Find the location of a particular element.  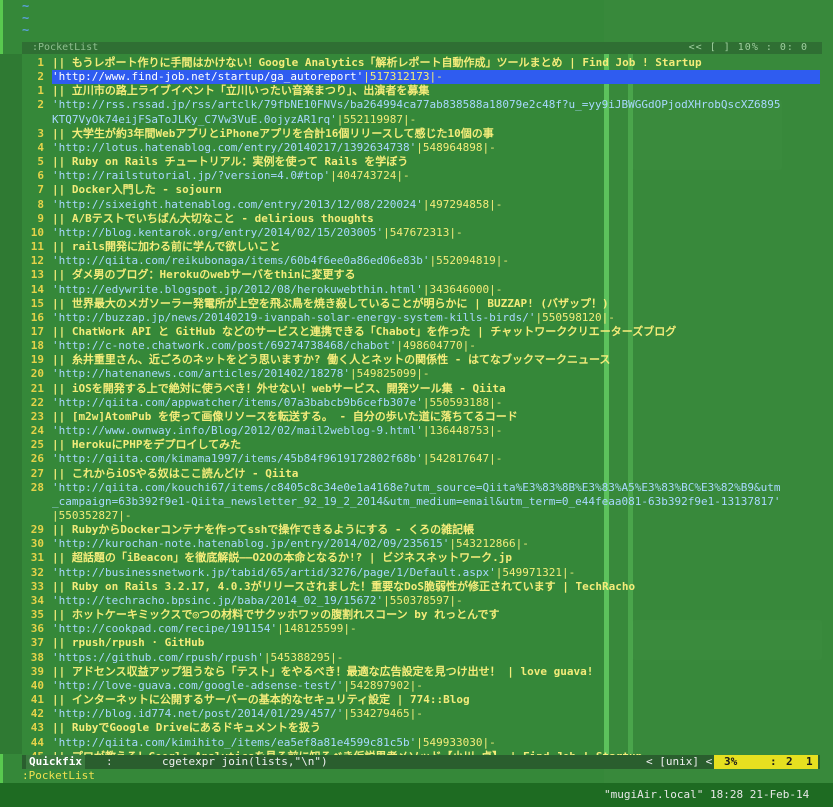

quickfix-title-line: 7 || Docker入門した - sojourn is located at coordinates (416, 190).